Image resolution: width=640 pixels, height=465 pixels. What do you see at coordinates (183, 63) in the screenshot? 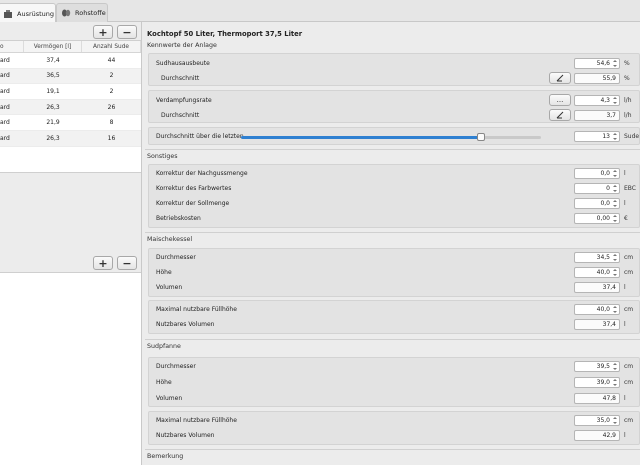
I see `label-sudhausausbeute: Sudhausausbeute` at bounding box center [183, 63].